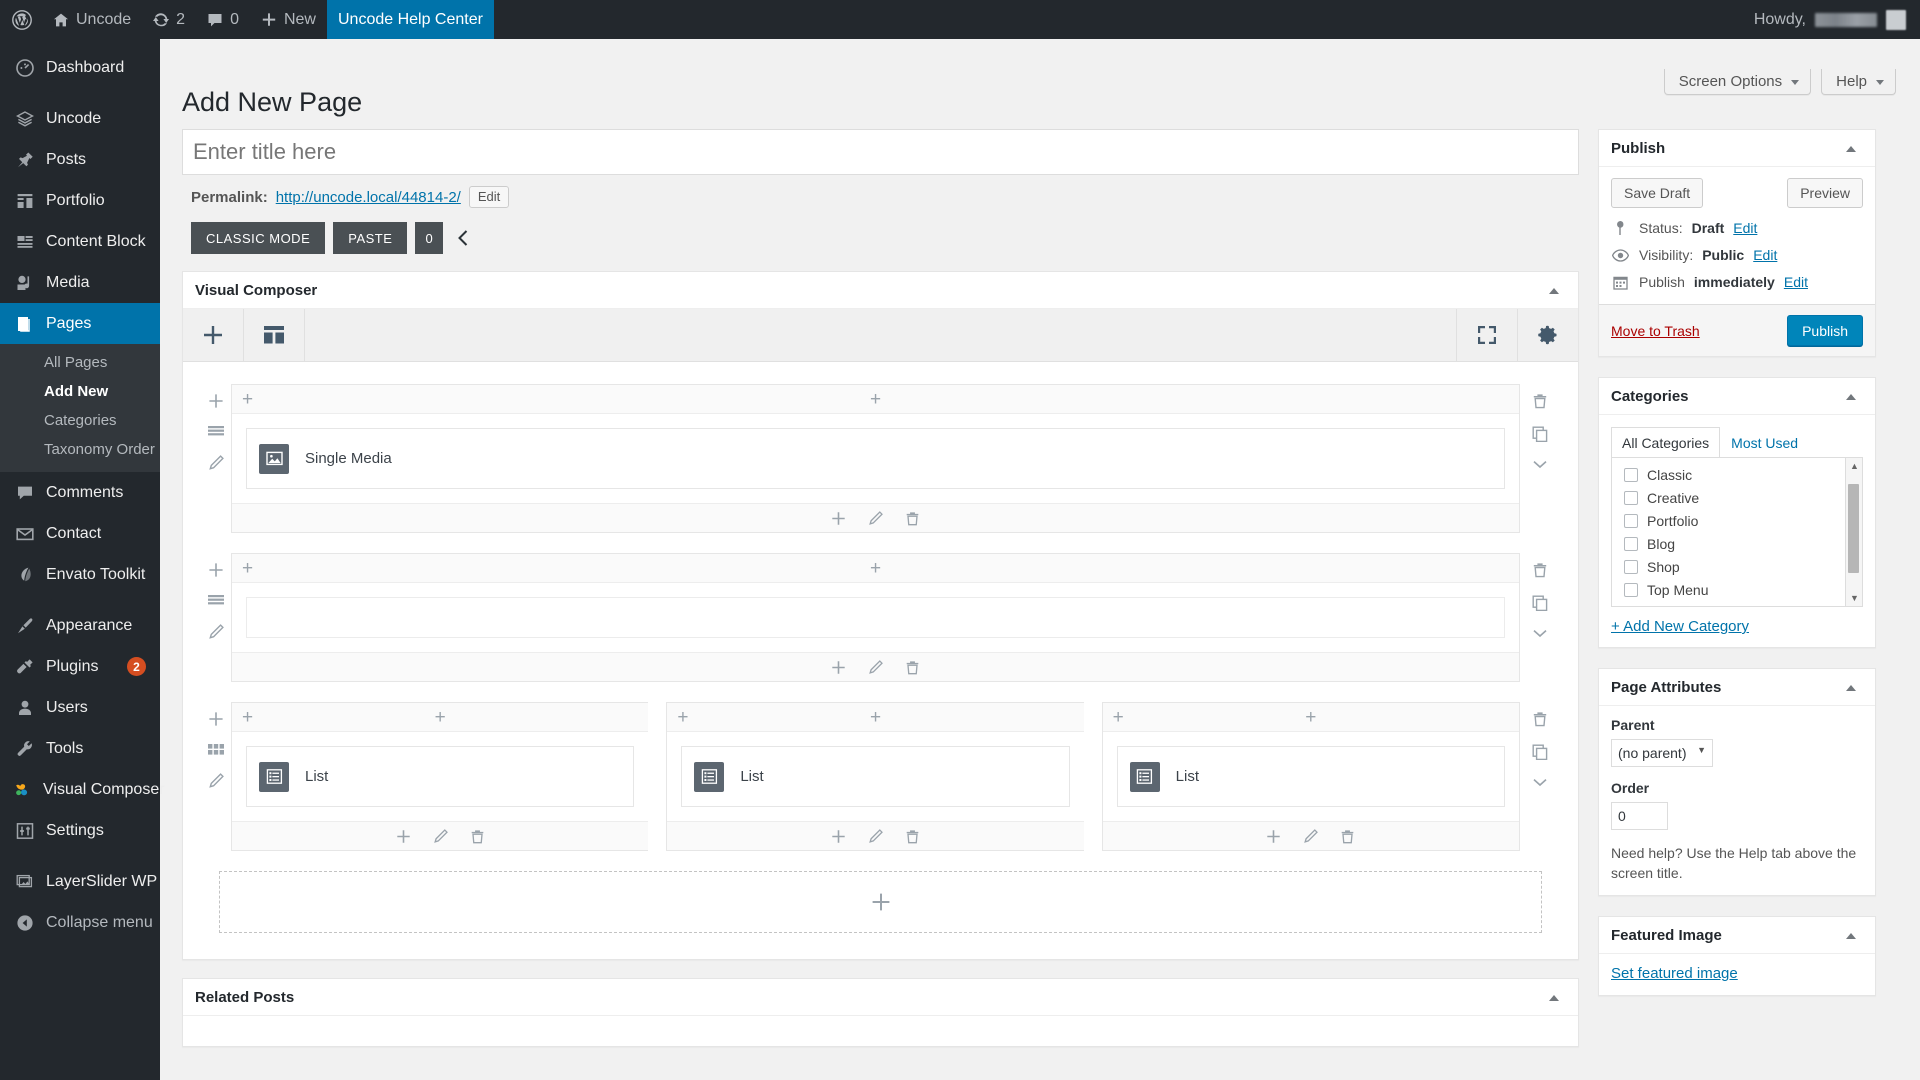 The image size is (1920, 1080). What do you see at coordinates (169, 19) in the screenshot?
I see `updates-menu: 2` at bounding box center [169, 19].